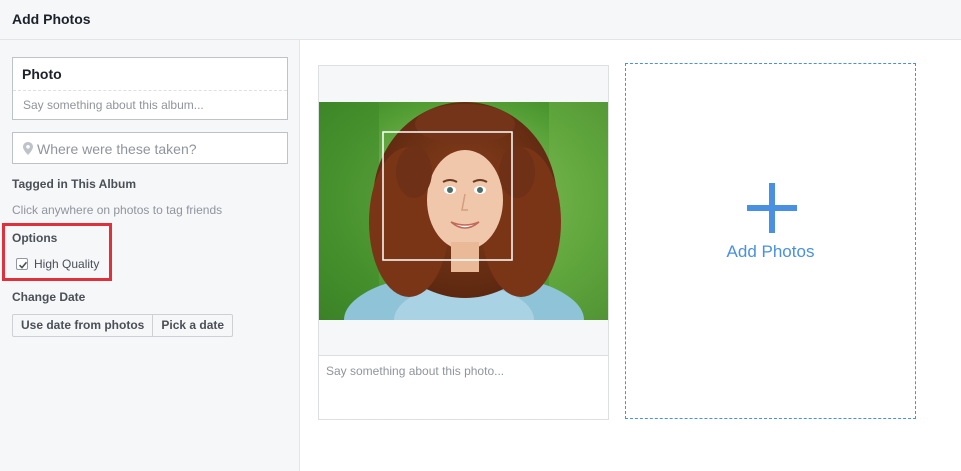 This screenshot has height=471, width=961. Describe the element at coordinates (193, 325) in the screenshot. I see `pick-a-date-button: Pick a date` at that location.